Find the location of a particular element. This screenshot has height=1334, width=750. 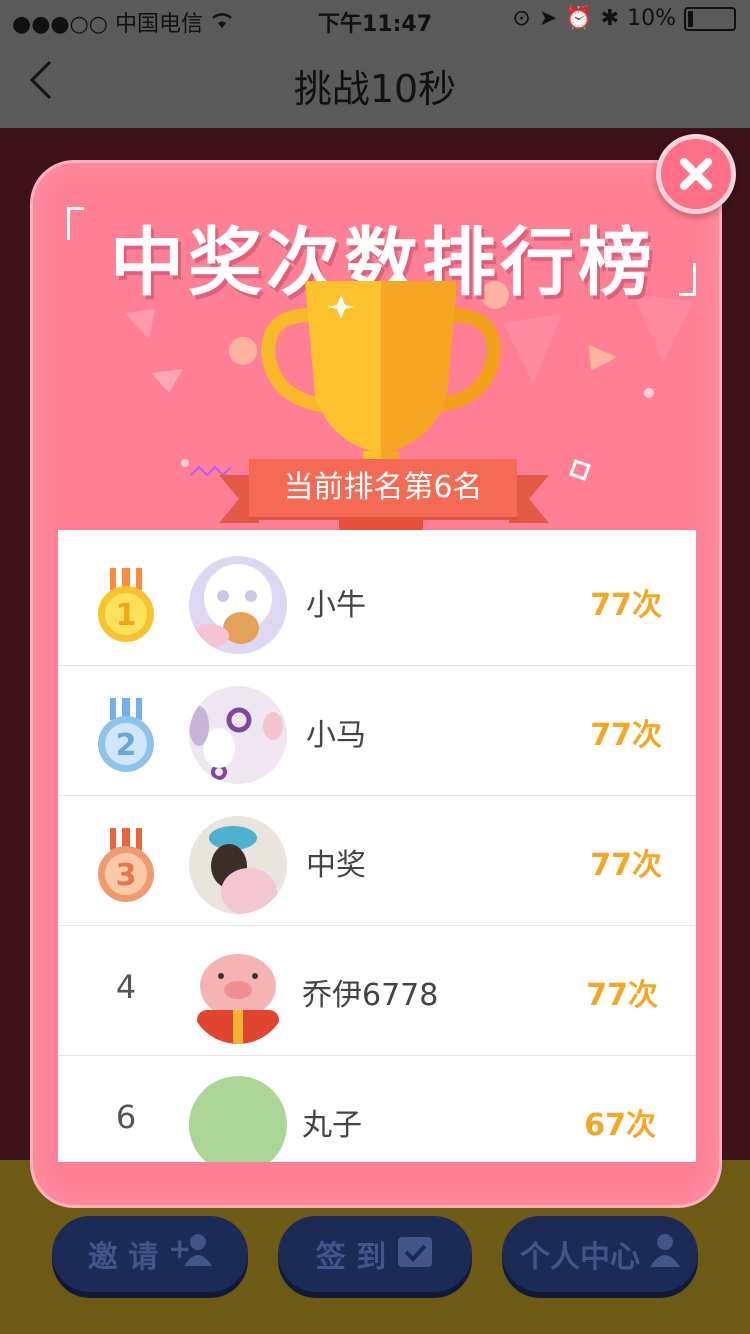

leaderboard-row: 3 中奖 77次 is located at coordinates (377, 861).